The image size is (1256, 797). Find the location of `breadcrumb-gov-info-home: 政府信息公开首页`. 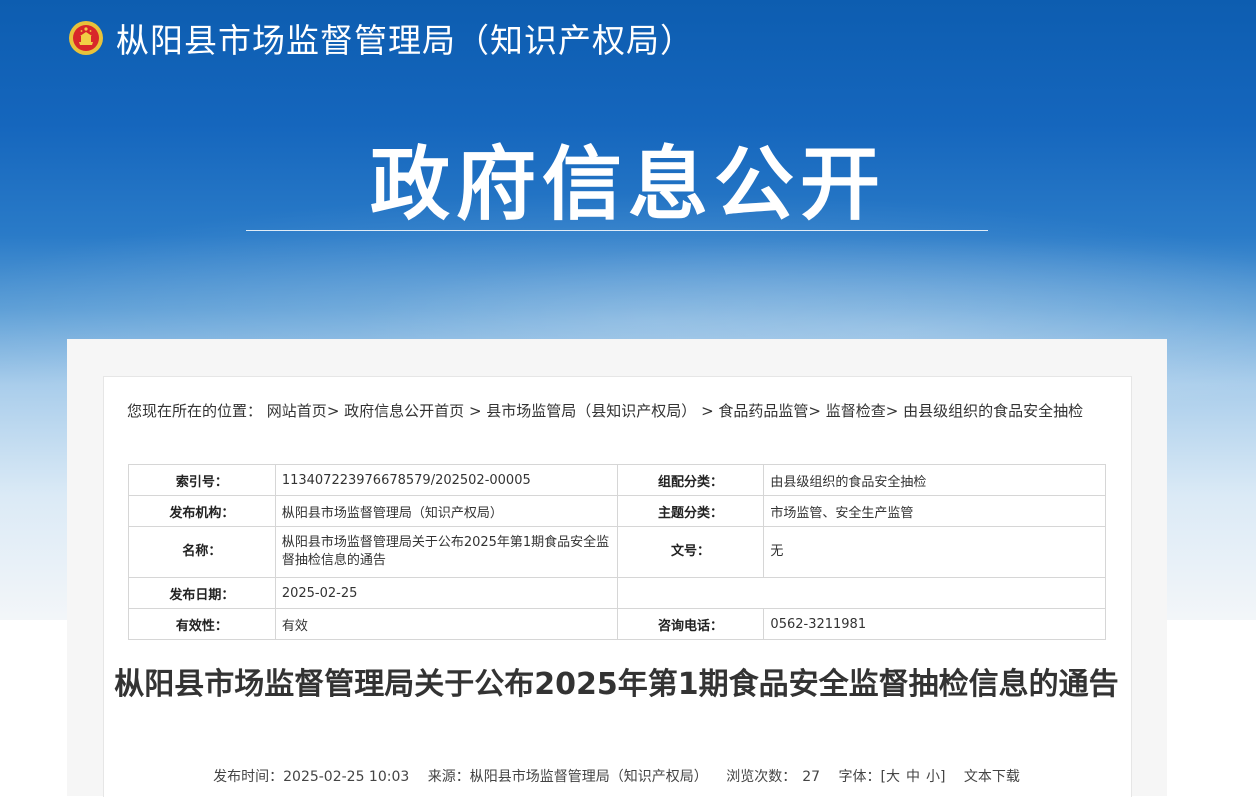

breadcrumb-gov-info-home: 政府信息公开首页 is located at coordinates (404, 411).